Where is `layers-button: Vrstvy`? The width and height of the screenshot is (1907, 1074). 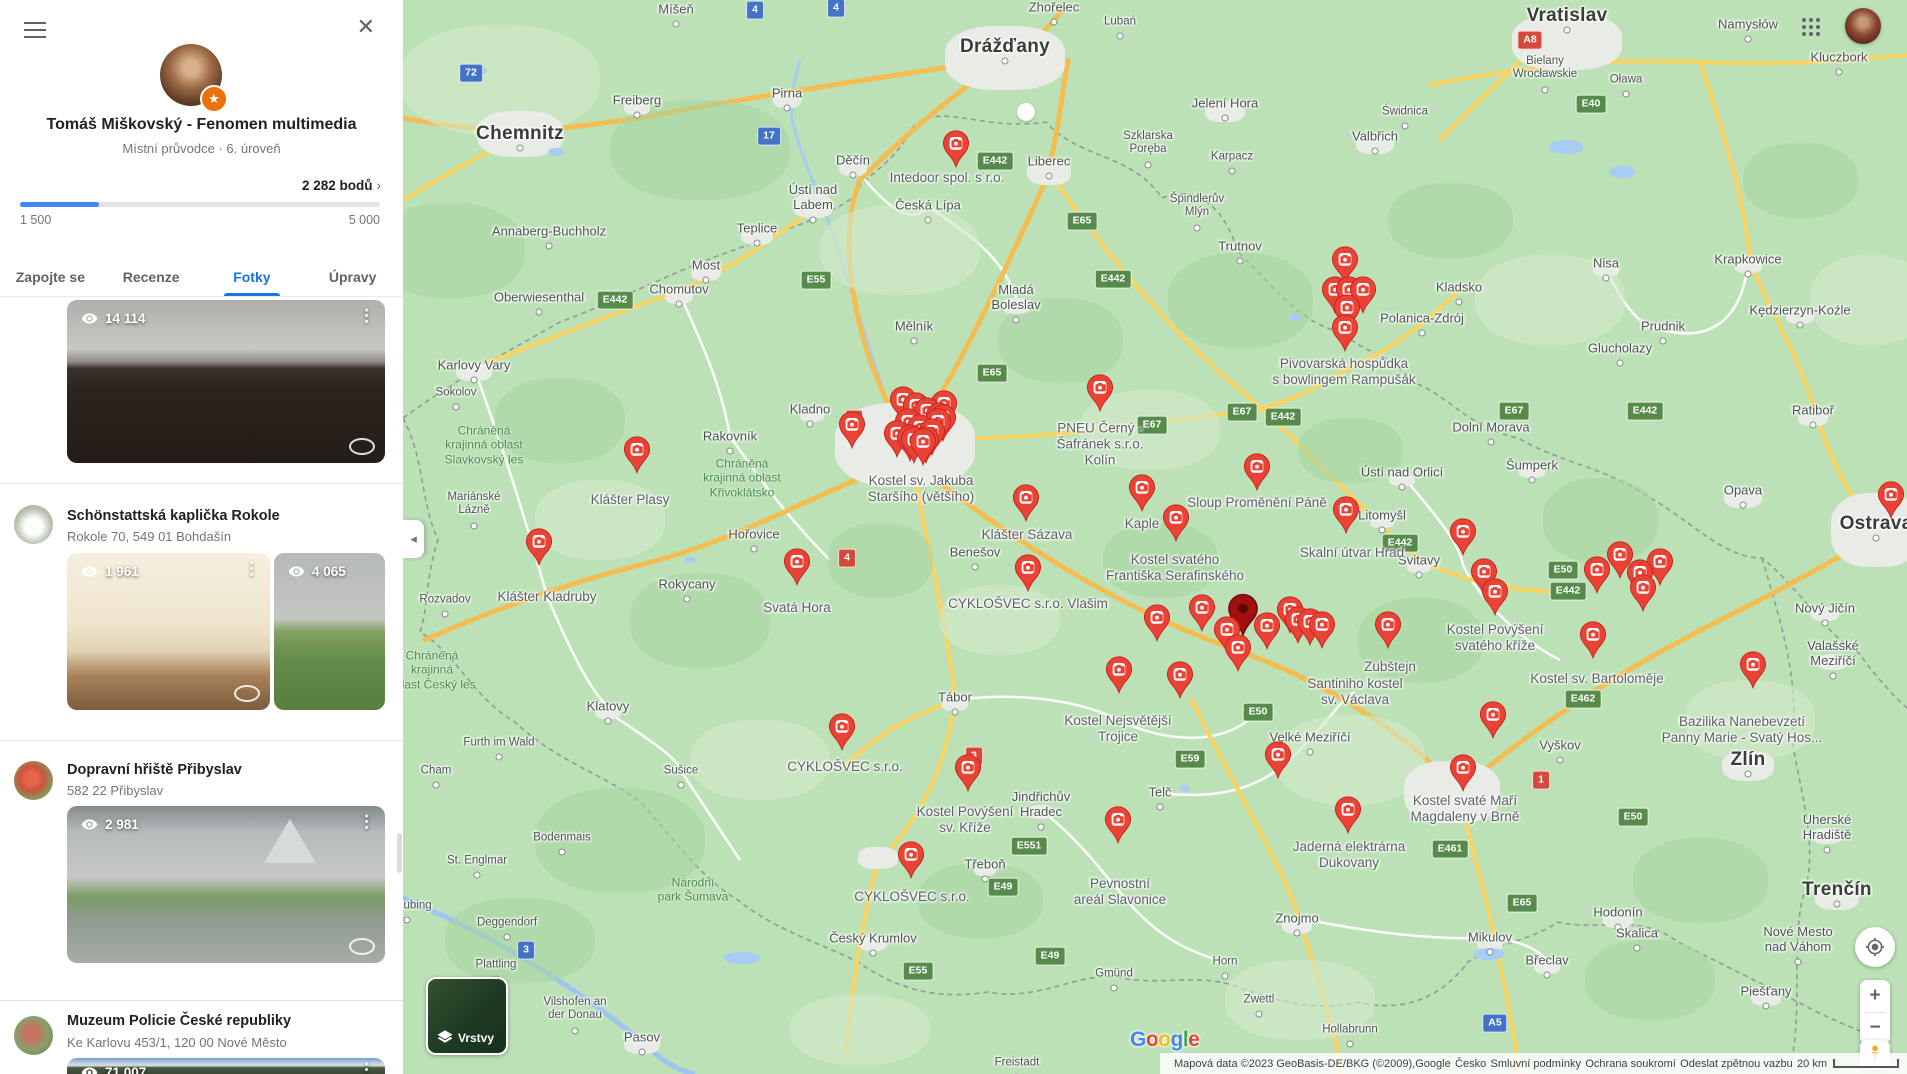 layers-button: Vrstvy is located at coordinates (467, 1016).